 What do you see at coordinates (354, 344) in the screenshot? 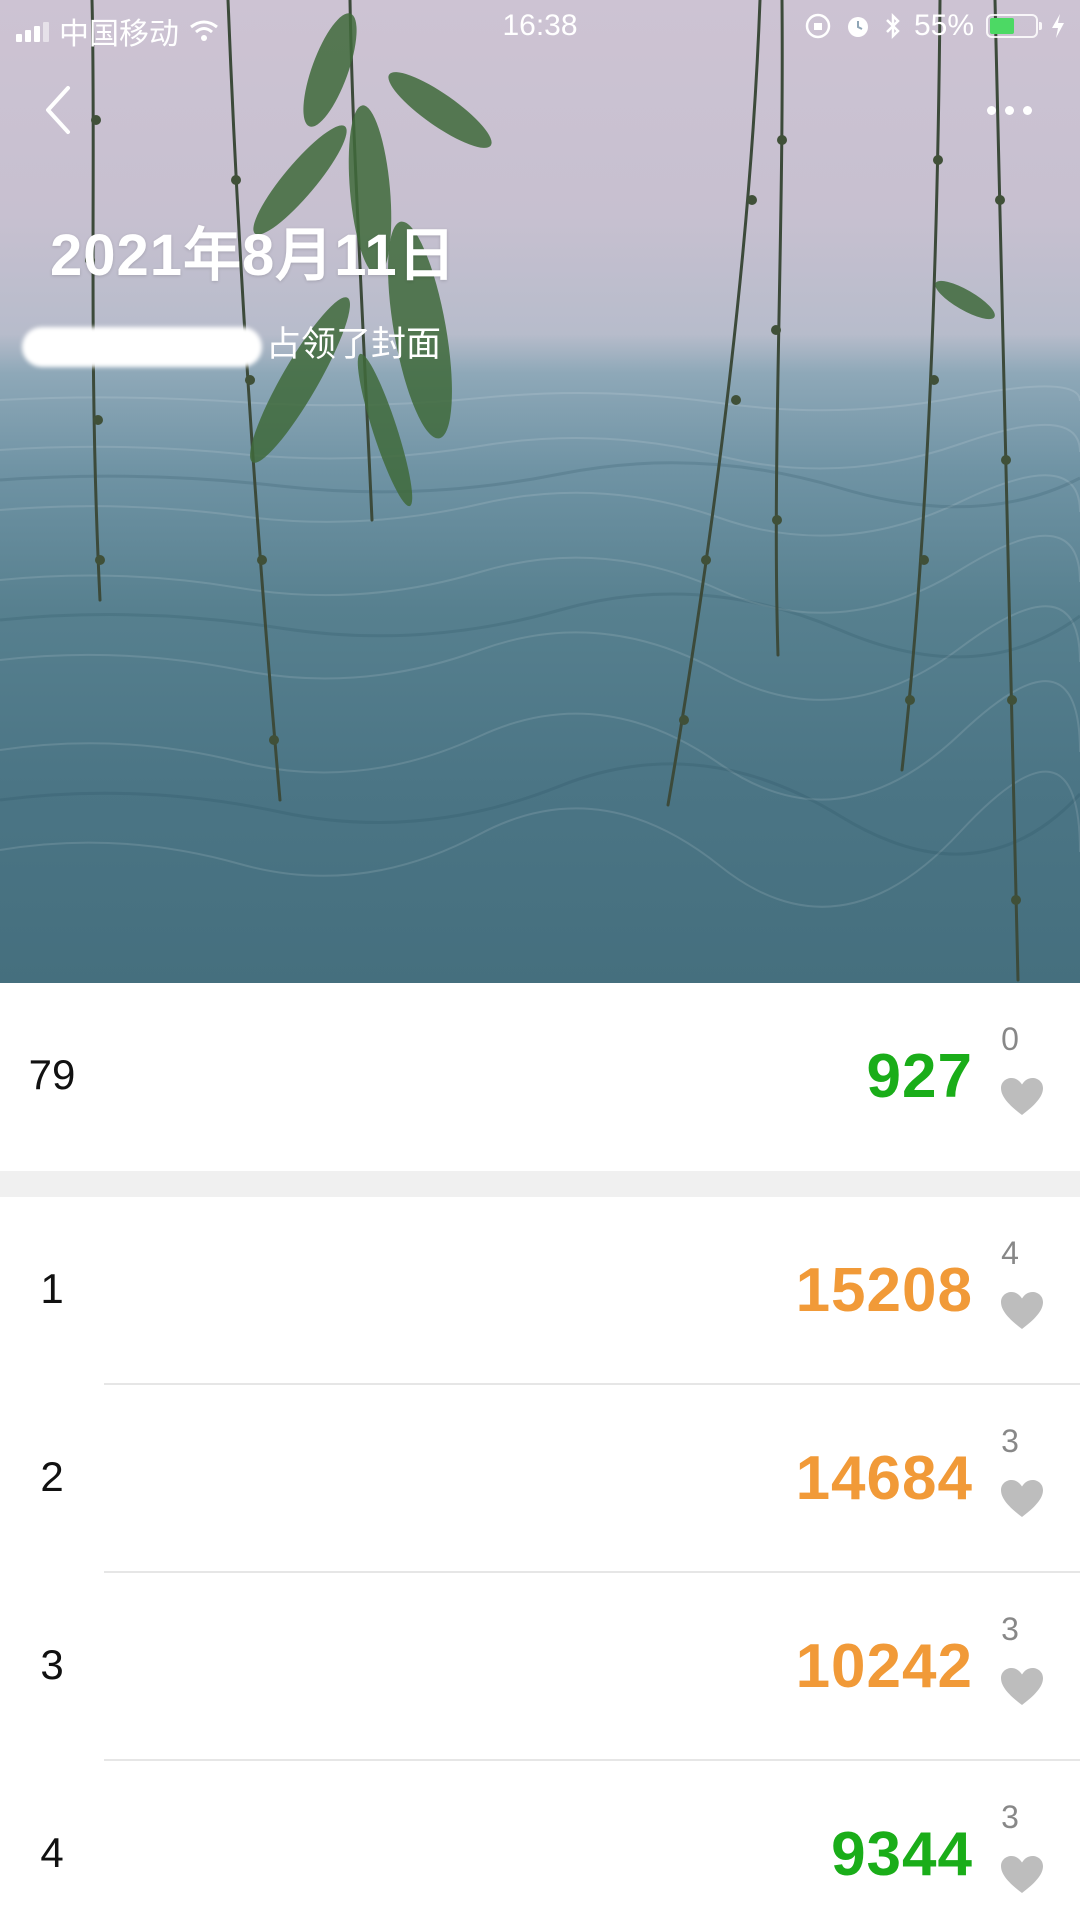
I see `cover-owner-label: 占领了封面` at bounding box center [354, 344].